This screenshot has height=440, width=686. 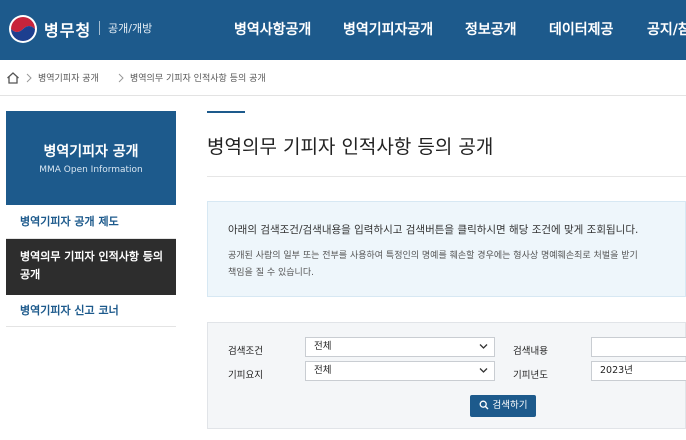 I want to click on sidebar-item-report-corner: 병역기피자 신고 코너, so click(x=91, y=311).